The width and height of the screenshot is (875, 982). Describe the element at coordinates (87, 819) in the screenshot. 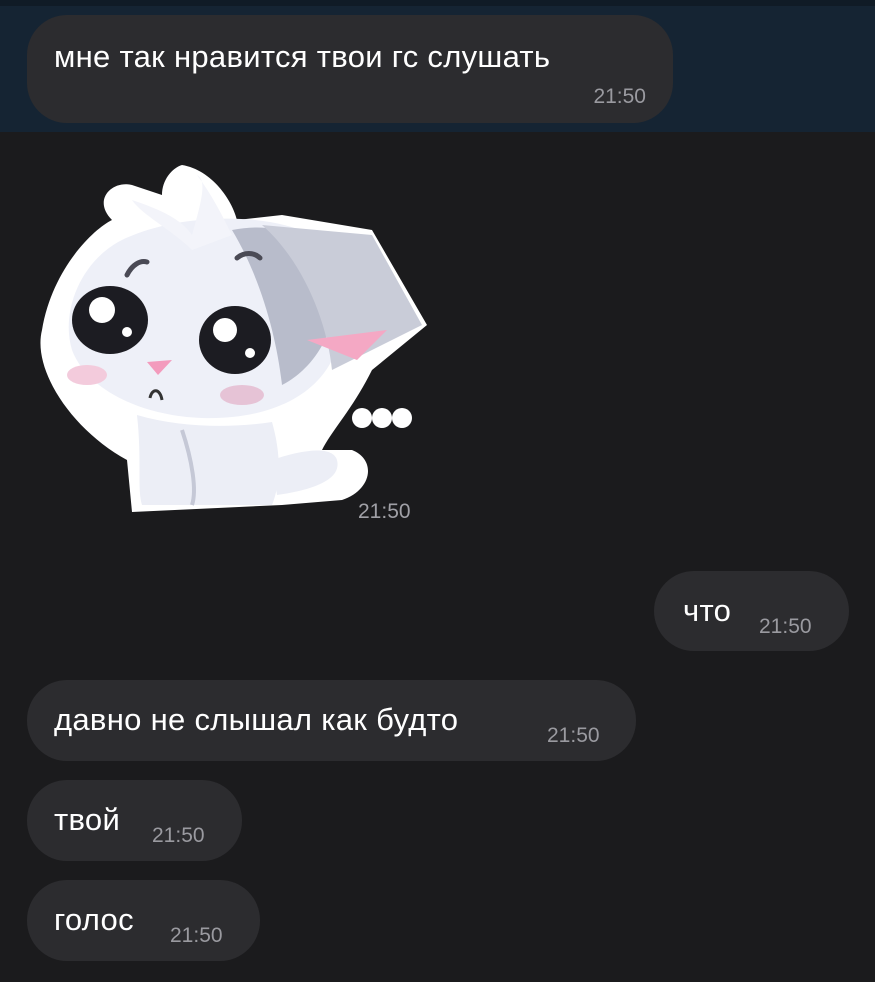

I see `message-text: твой` at that location.